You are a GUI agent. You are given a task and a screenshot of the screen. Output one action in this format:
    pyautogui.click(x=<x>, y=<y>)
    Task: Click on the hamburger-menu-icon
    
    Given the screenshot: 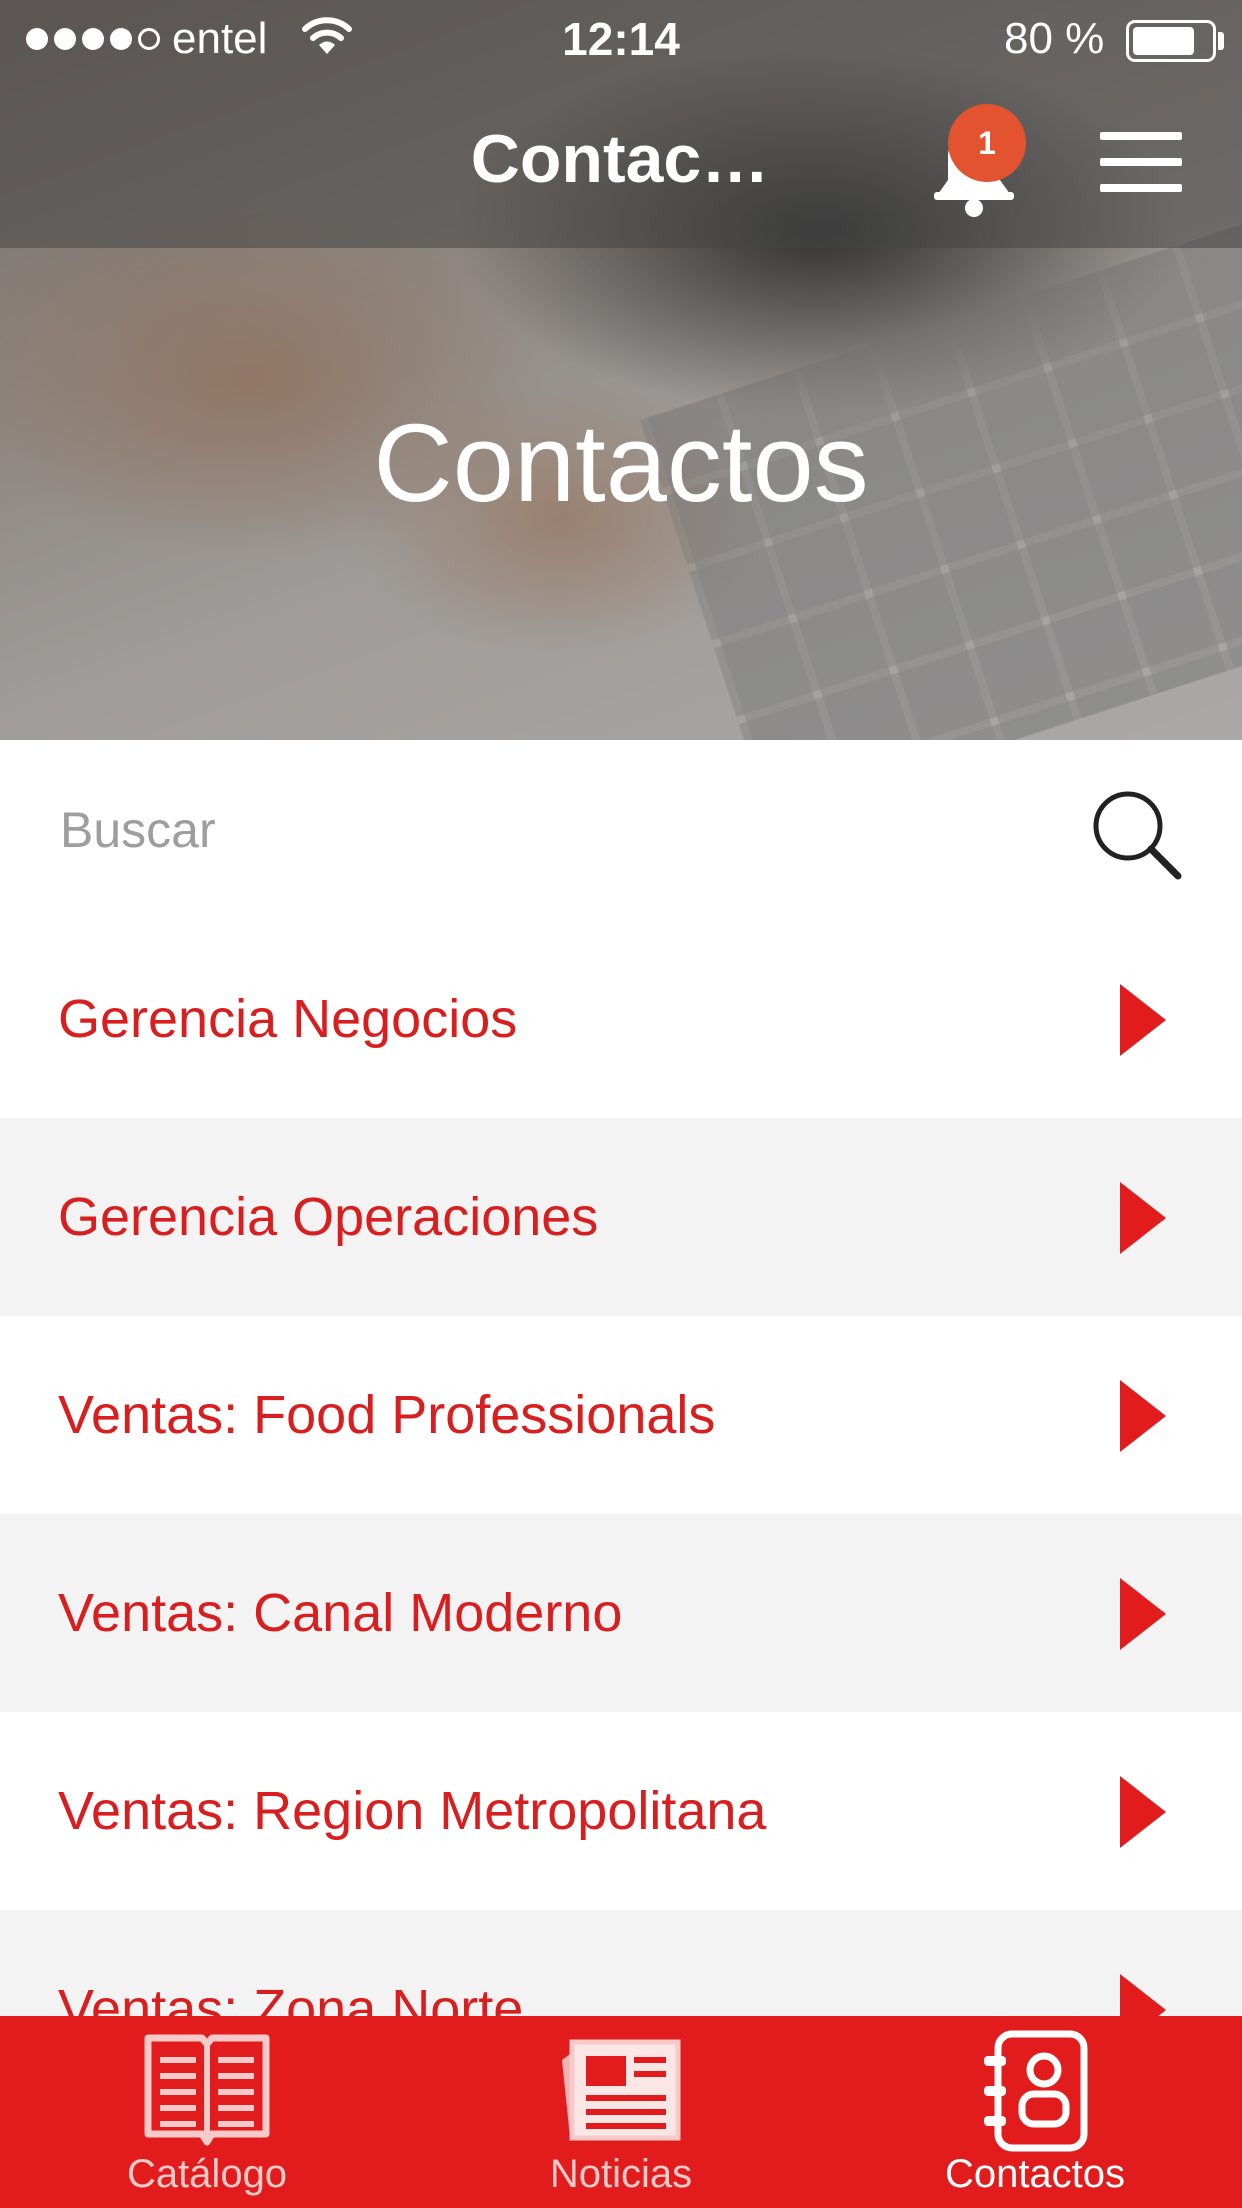 What is the action you would take?
    pyautogui.click(x=1141, y=162)
    